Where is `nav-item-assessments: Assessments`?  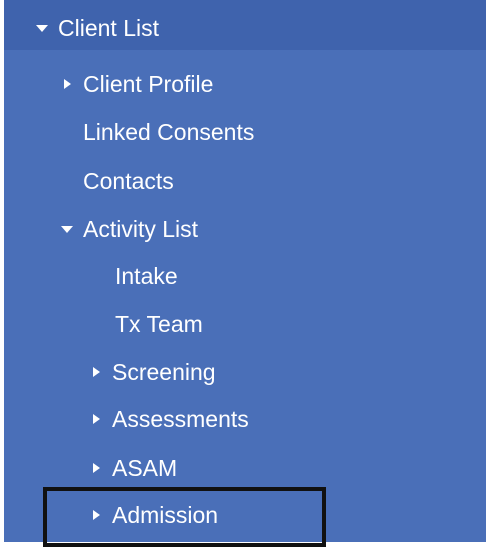
nav-item-assessments: Assessments is located at coordinates (168, 419).